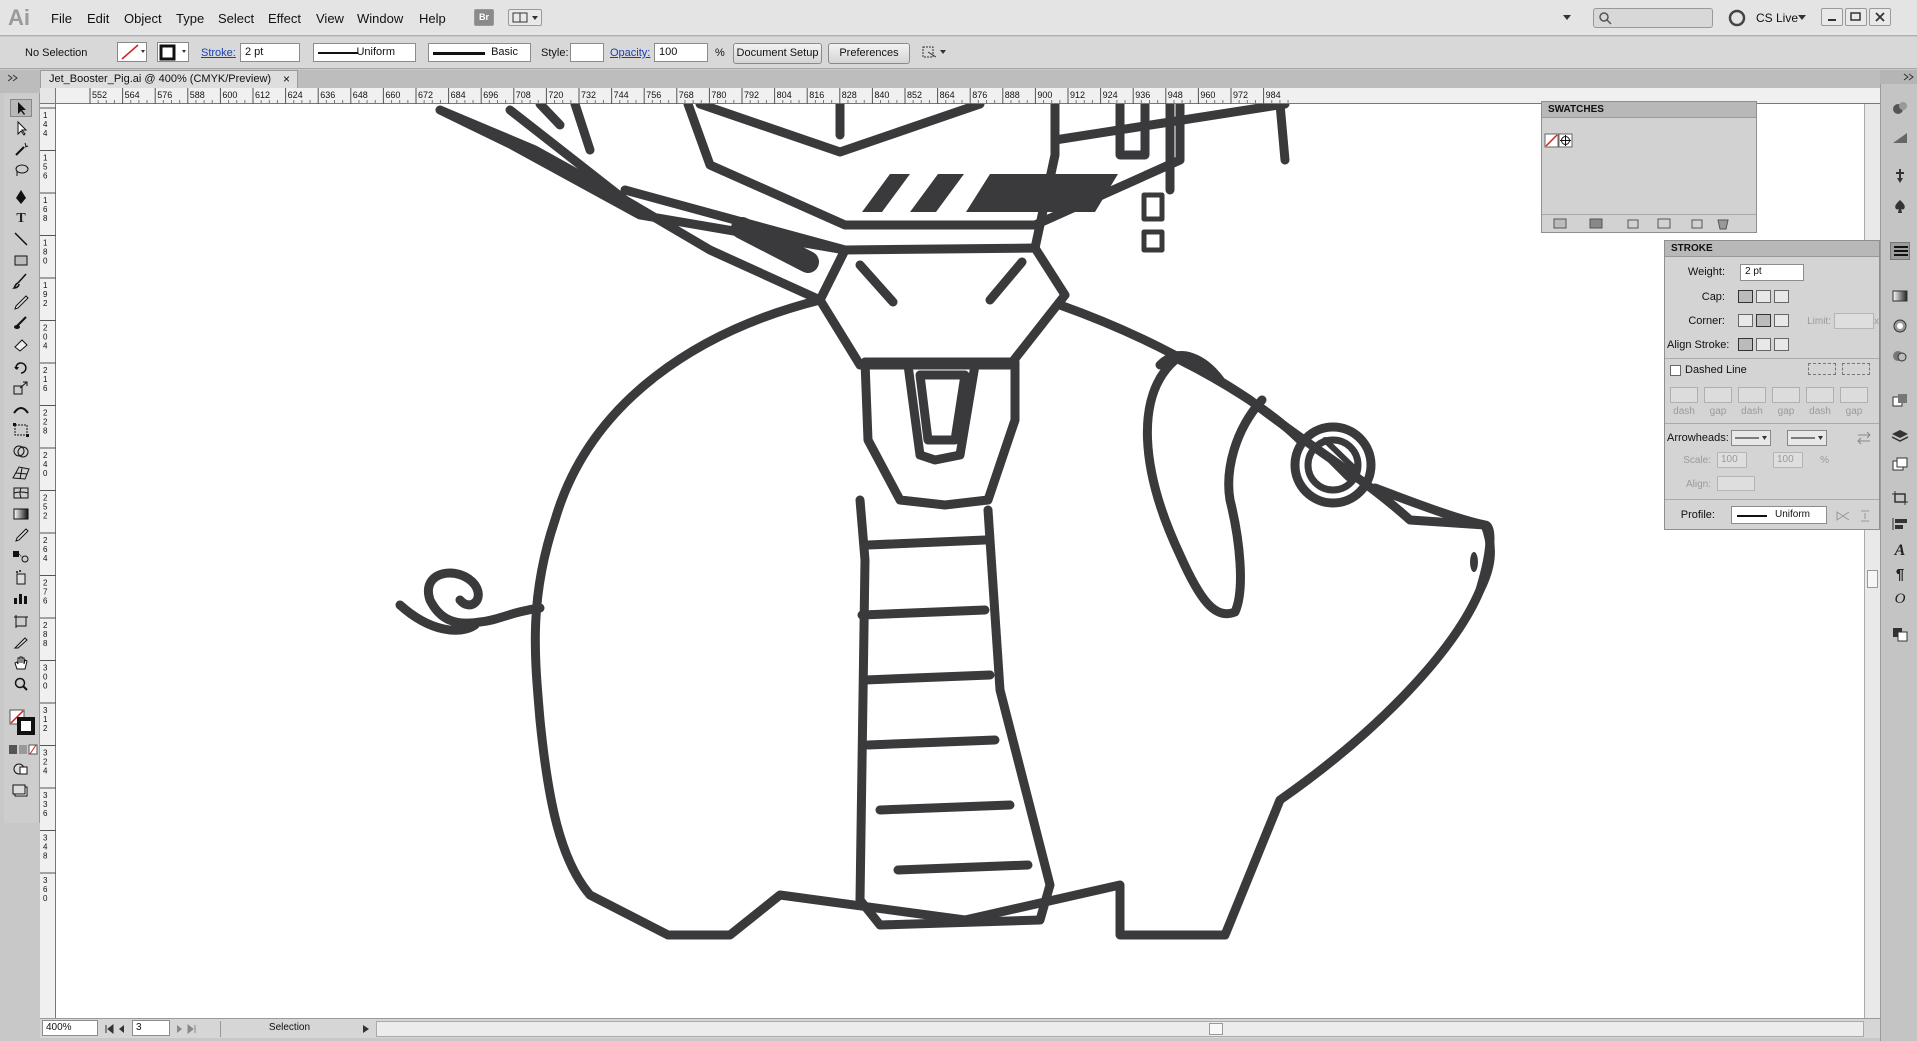 The width and height of the screenshot is (1917, 1041). What do you see at coordinates (869, 53) in the screenshot?
I see `preferences-button: Preferences` at bounding box center [869, 53].